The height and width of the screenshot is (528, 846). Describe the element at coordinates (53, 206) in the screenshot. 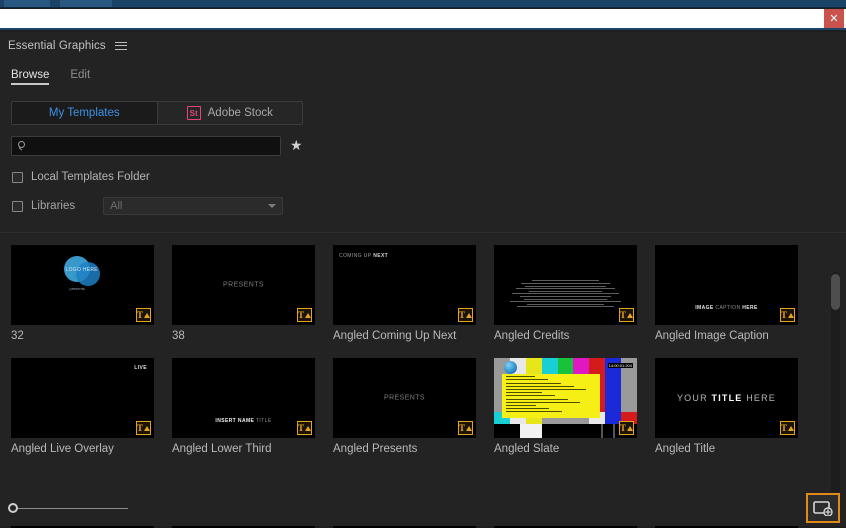

I see `libraries-label: Libraries` at that location.